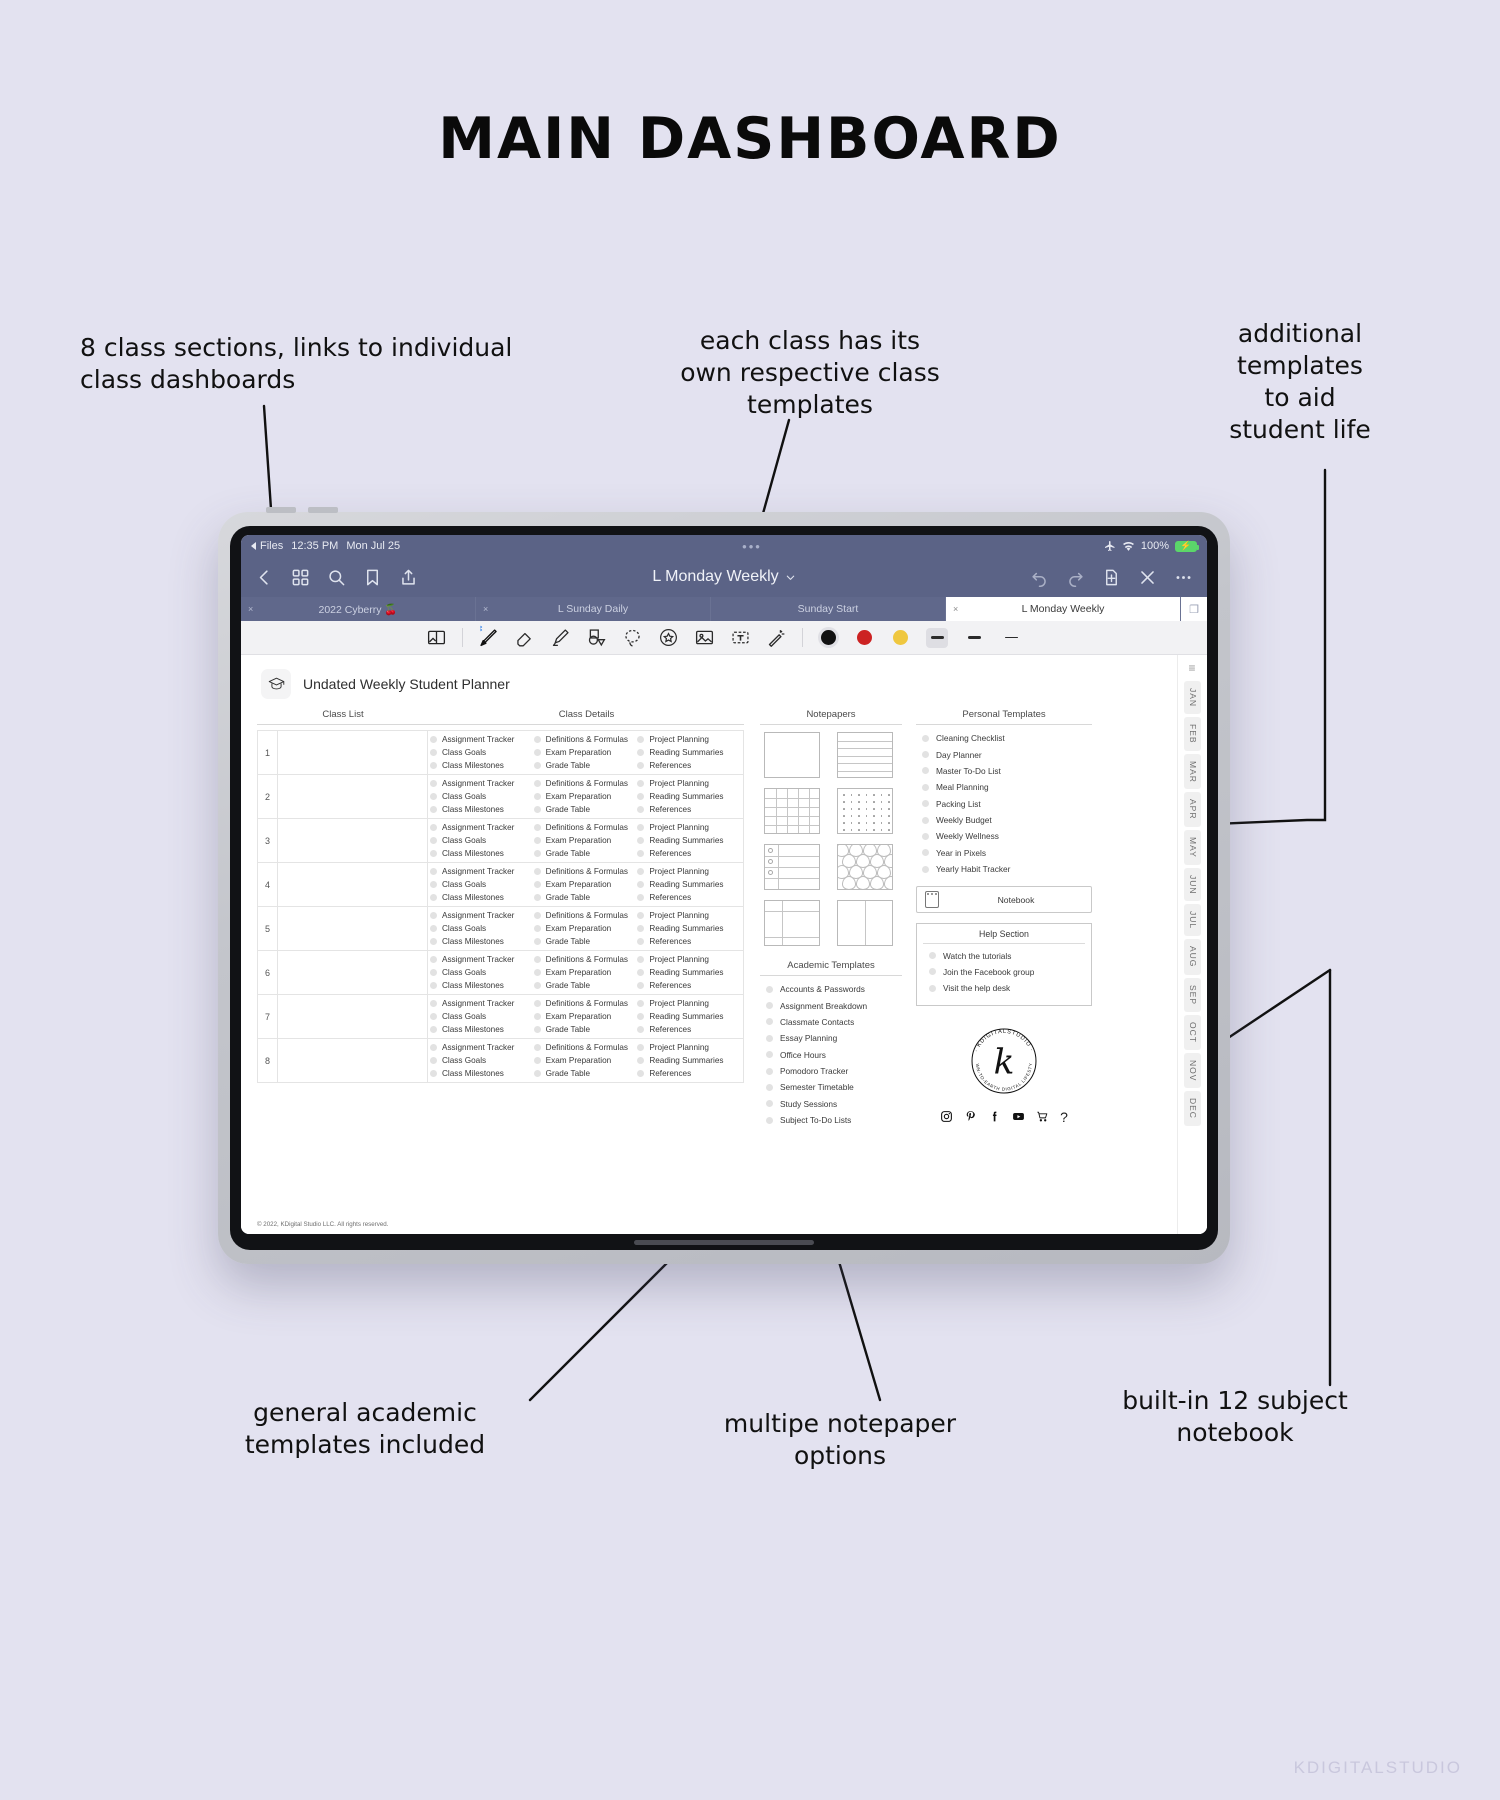 The height and width of the screenshot is (1800, 1500). What do you see at coordinates (1194, 609) in the screenshot?
I see `sidebar-toggle-icon: ❐` at bounding box center [1194, 609].